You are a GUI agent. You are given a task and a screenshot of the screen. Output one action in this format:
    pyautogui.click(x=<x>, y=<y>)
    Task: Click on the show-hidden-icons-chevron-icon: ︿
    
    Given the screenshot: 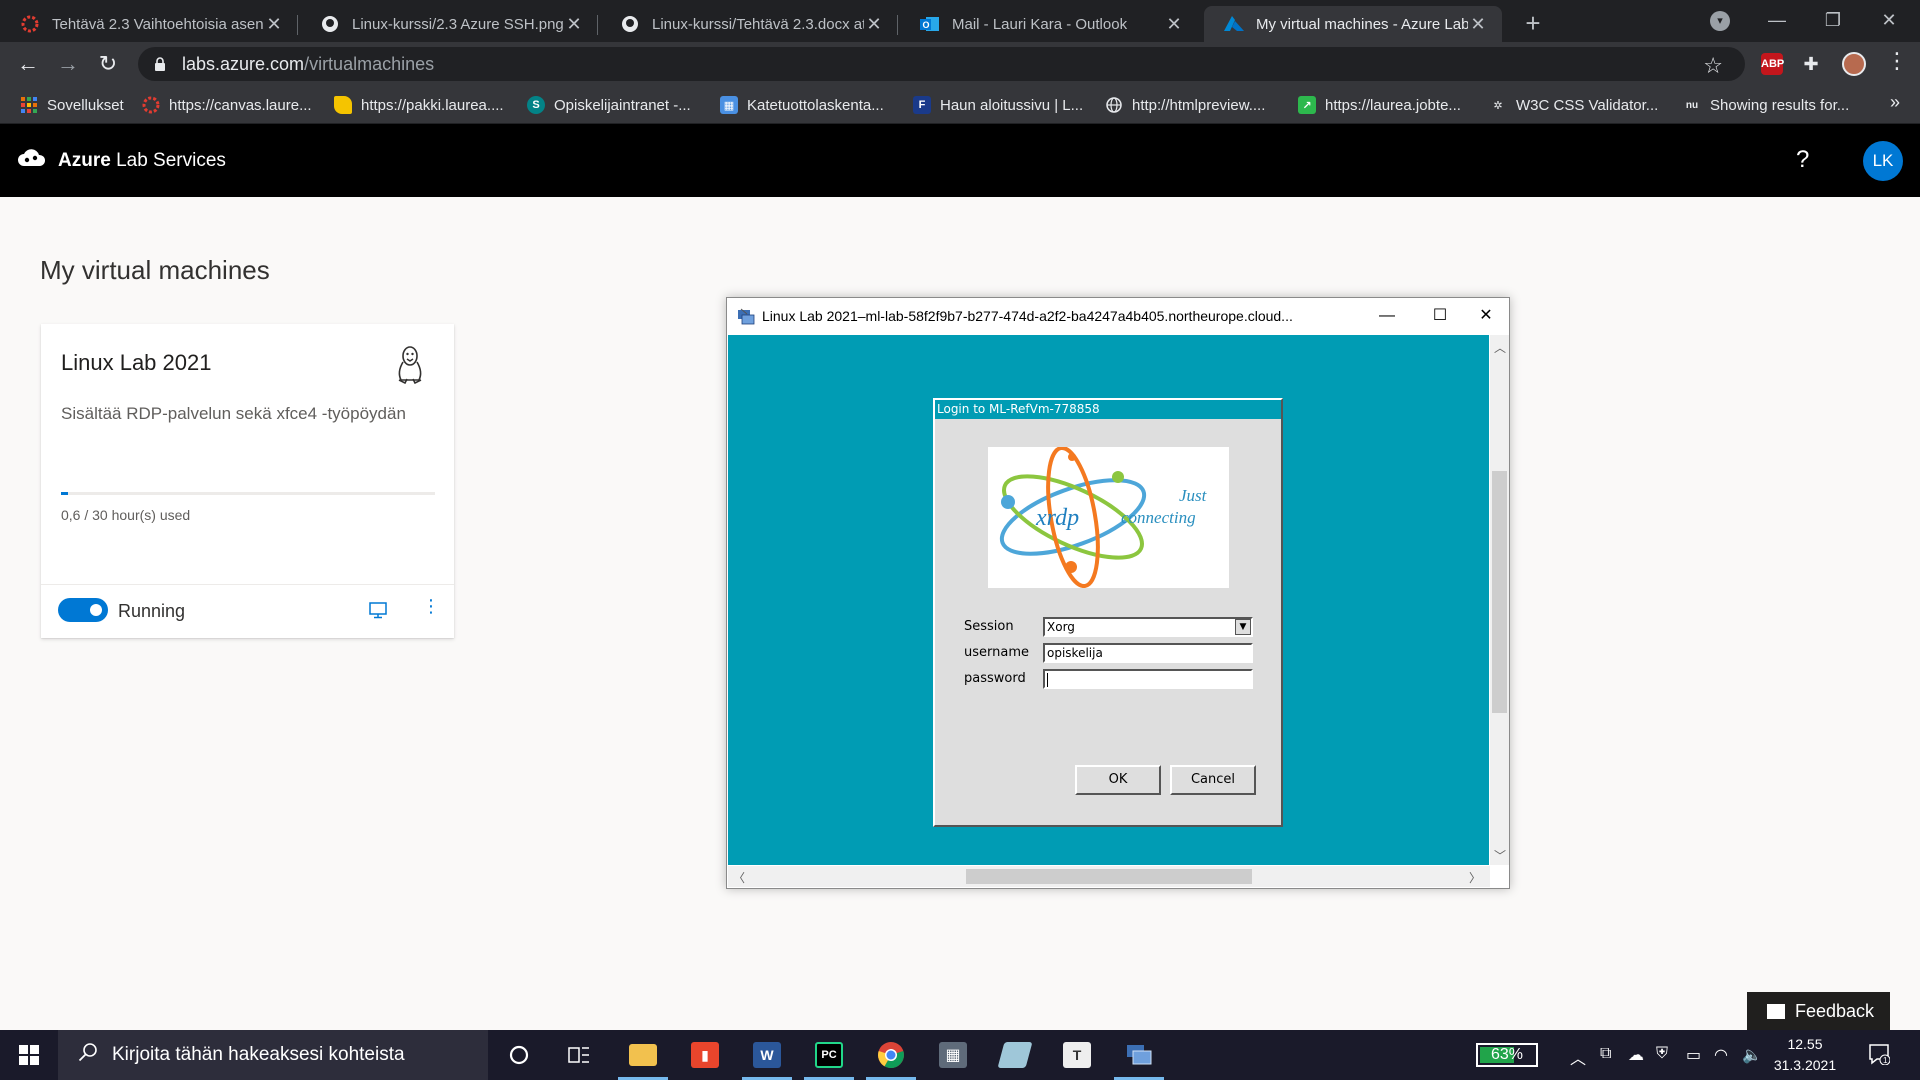 What is the action you would take?
    pyautogui.click(x=1578, y=1057)
    